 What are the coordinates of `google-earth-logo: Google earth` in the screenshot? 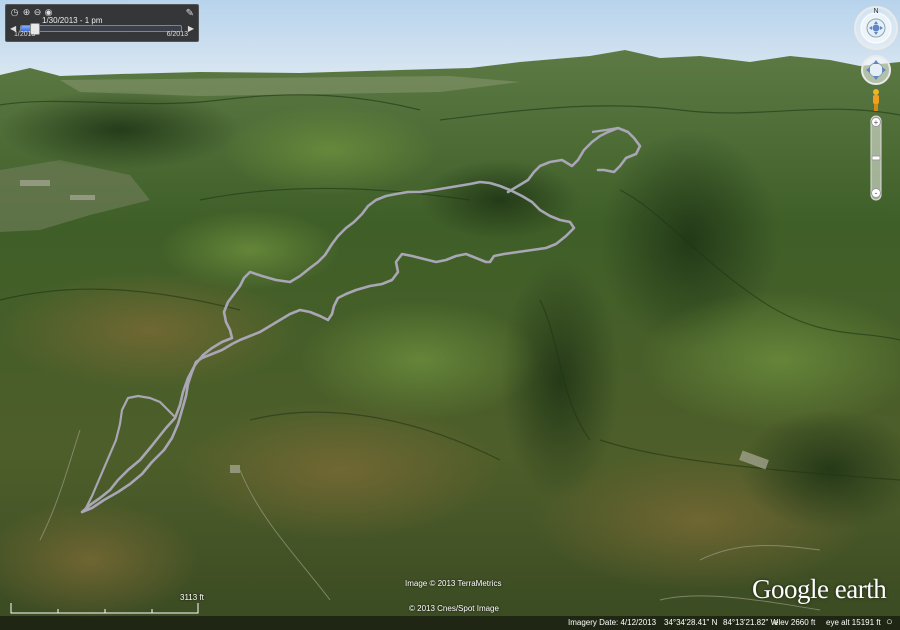 It's located at (819, 589).